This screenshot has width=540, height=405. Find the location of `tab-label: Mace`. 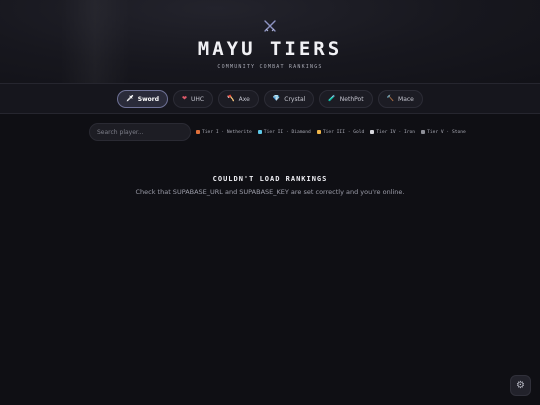

tab-label: Mace is located at coordinates (406, 99).